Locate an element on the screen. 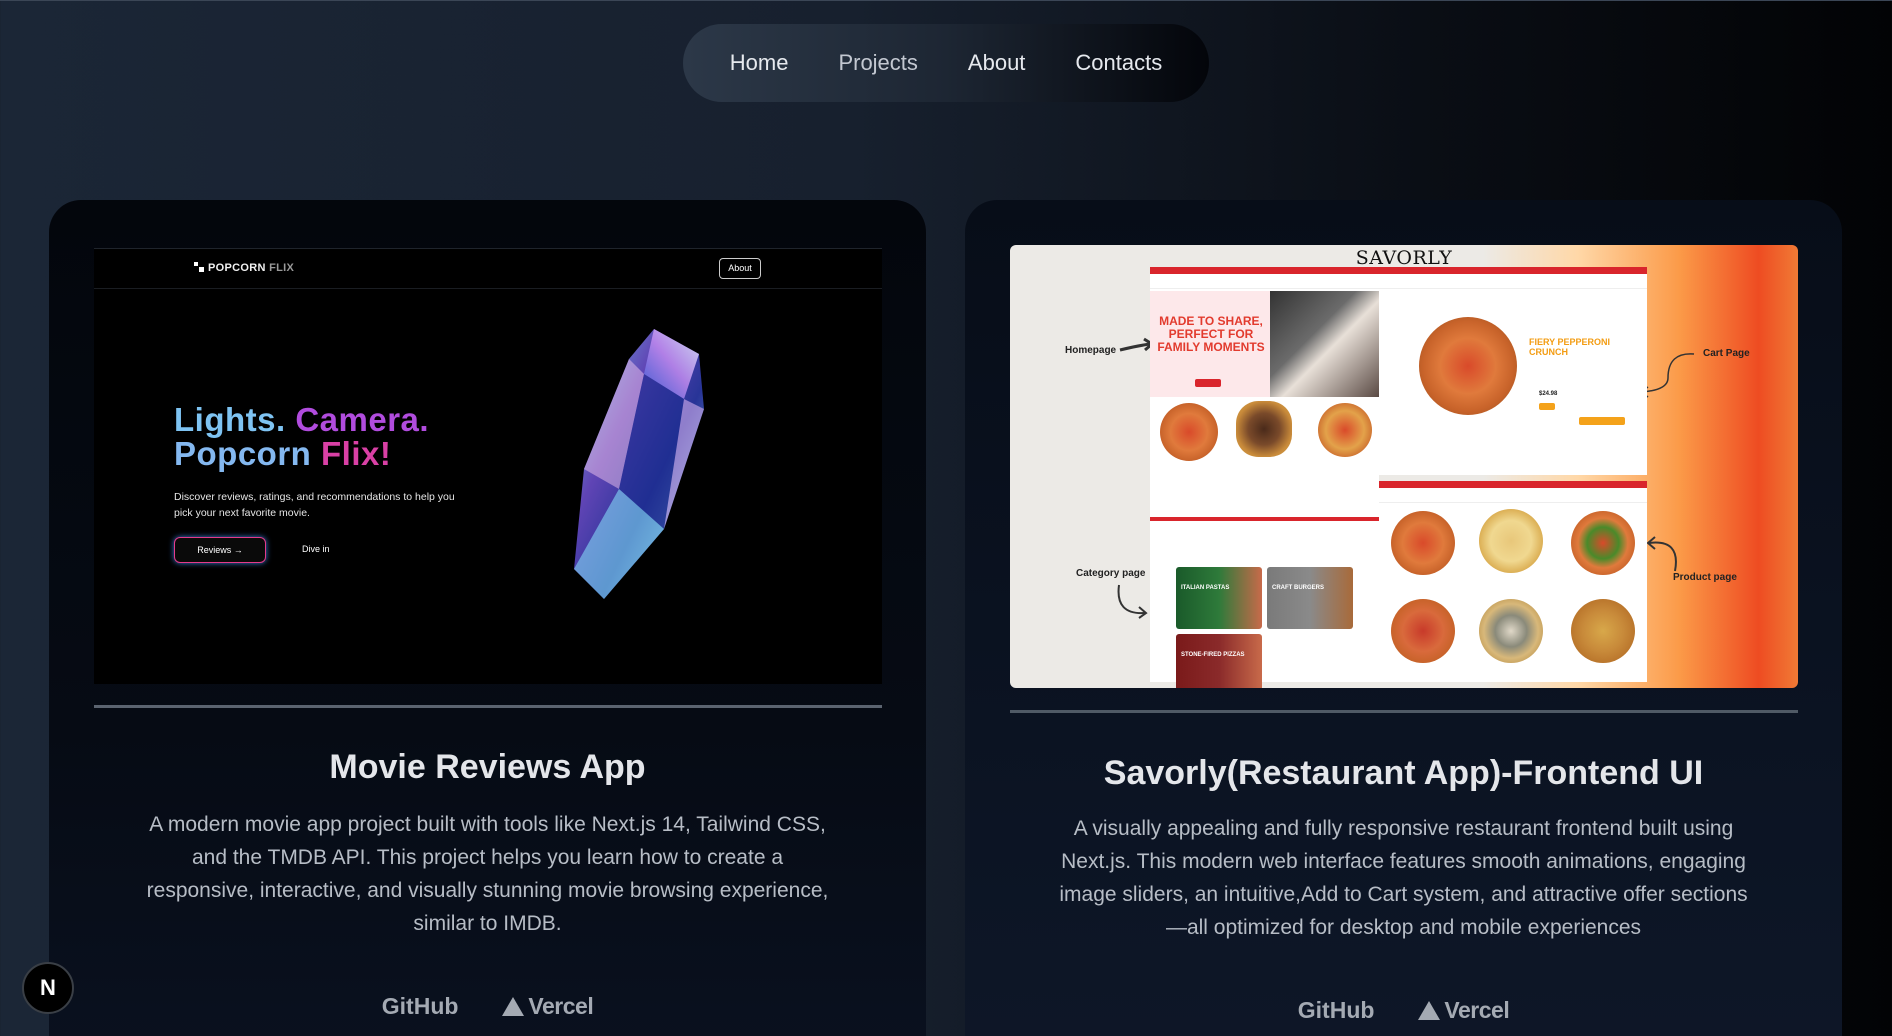  nav-projects: Projects is located at coordinates (877, 63).